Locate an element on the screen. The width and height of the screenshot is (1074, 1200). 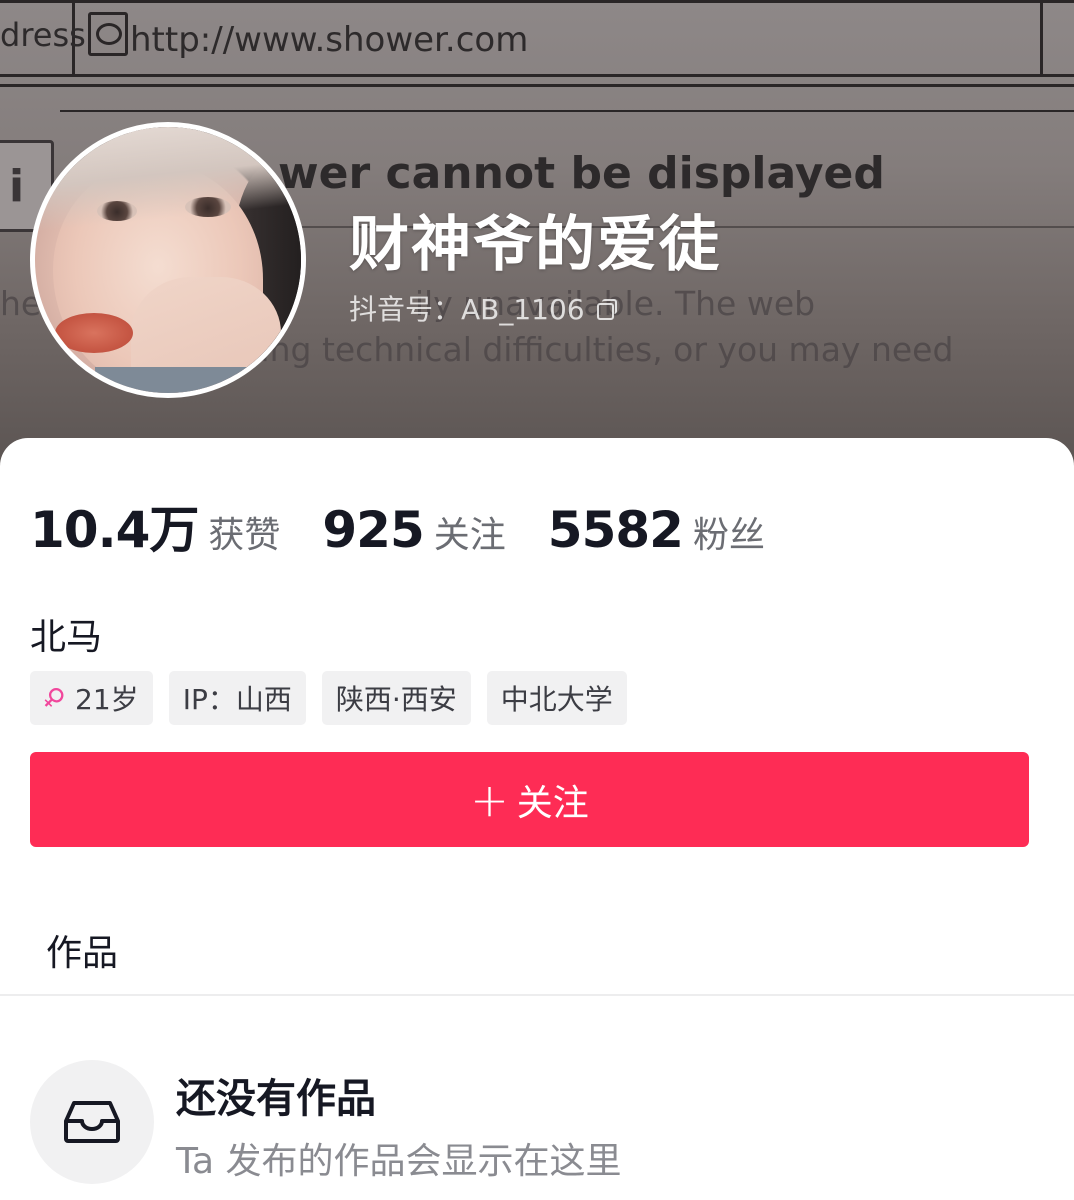
stat-likes-value: 10.4万 is located at coordinates (114, 530).